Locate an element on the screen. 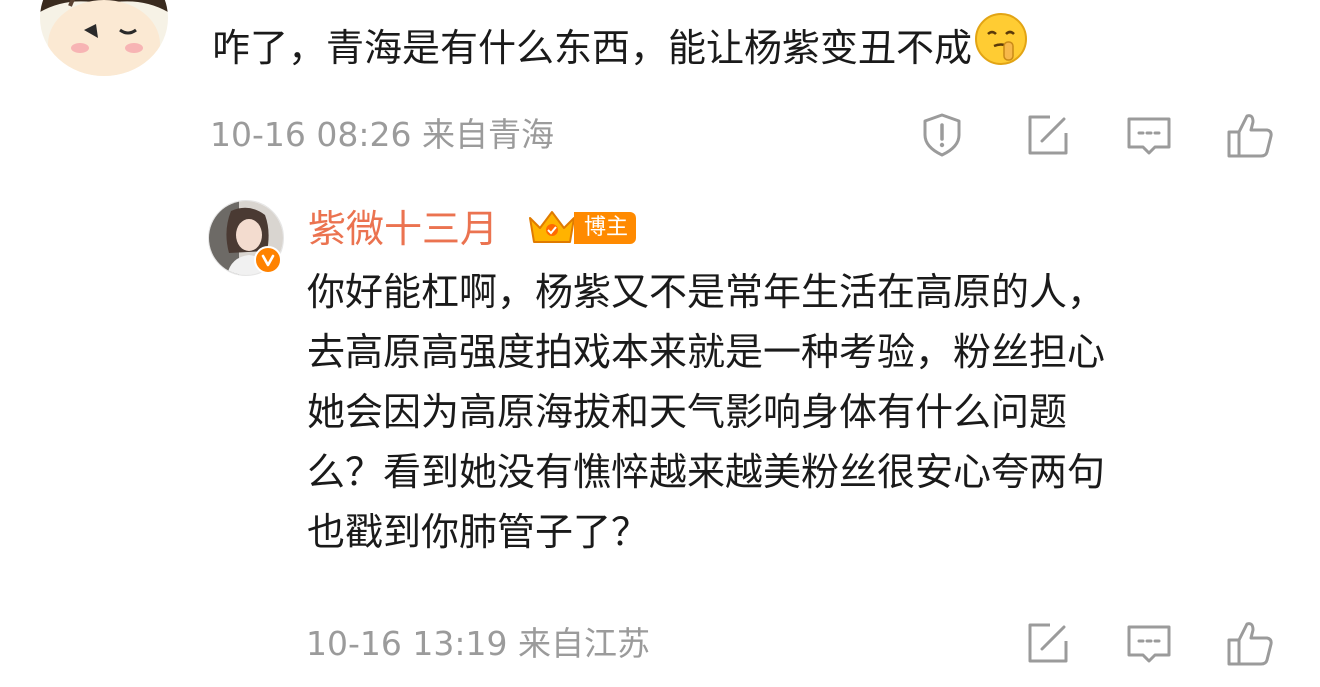 Image resolution: width=1320 pixels, height=687 pixels. reply-line: 么？看到她没有憔悴越来越美粉丝很安心夸两句 is located at coordinates (706, 472).